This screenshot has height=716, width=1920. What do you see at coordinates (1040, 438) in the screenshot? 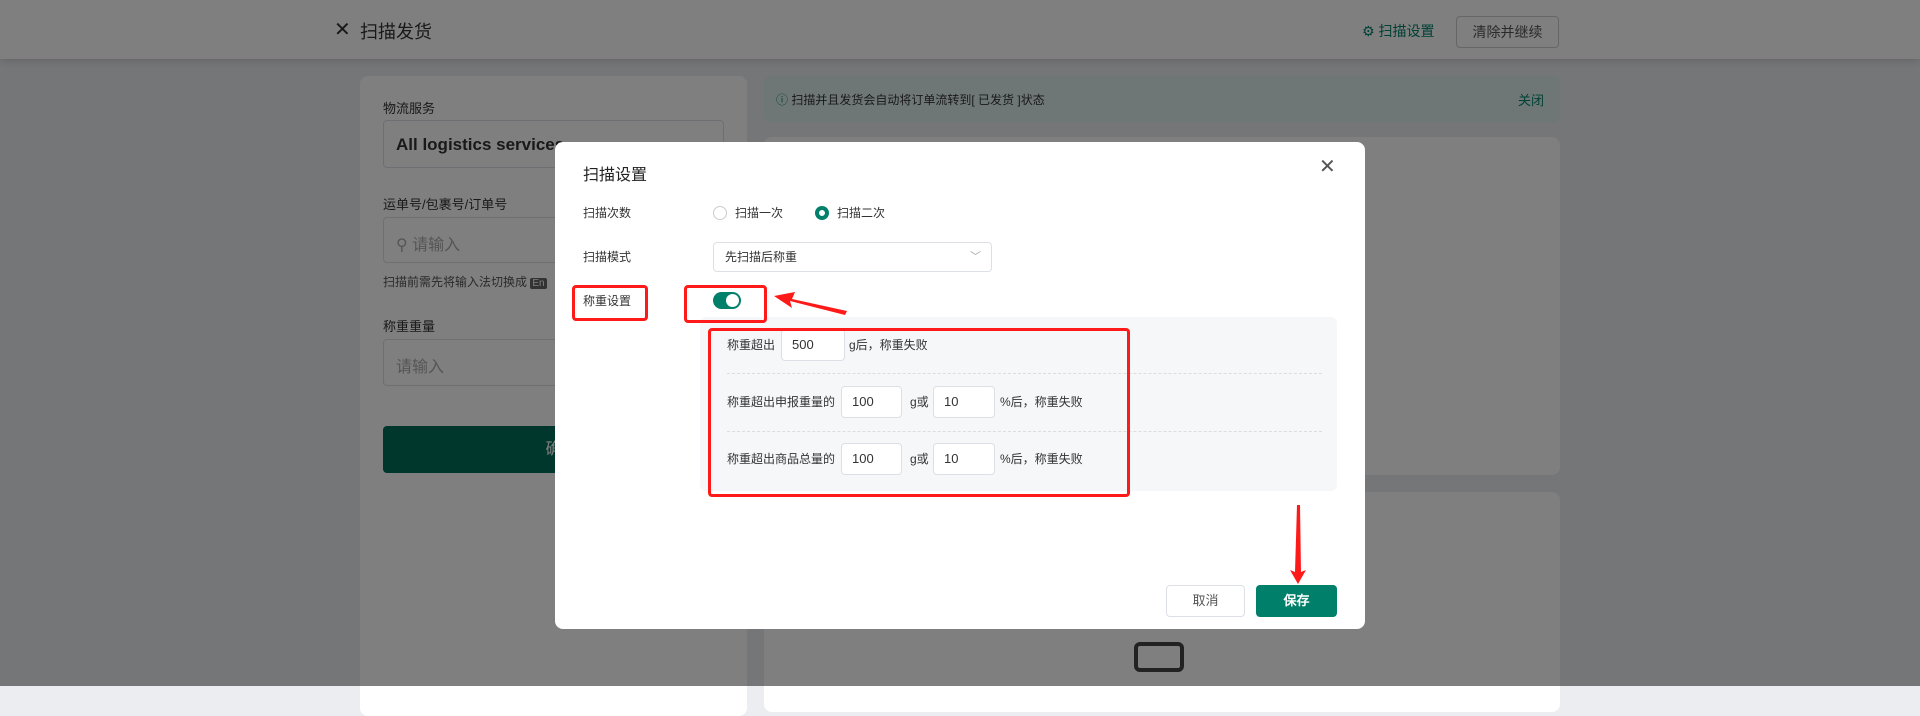
I see `annotation-arrows` at bounding box center [1040, 438].